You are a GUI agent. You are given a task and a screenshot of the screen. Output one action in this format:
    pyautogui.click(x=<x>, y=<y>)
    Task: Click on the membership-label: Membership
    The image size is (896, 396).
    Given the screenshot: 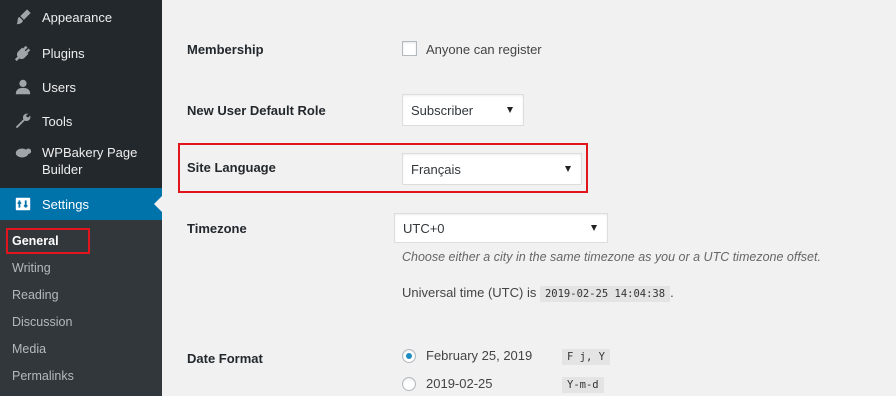 What is the action you would take?
    pyautogui.click(x=225, y=49)
    